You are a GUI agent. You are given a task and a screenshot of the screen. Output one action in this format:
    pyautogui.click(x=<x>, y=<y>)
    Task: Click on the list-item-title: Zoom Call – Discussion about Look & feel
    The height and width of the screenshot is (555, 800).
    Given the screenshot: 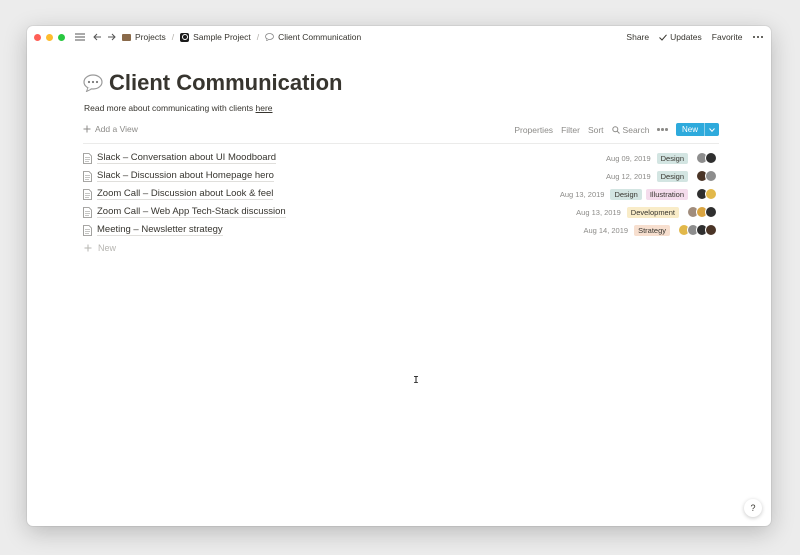 What is the action you would take?
    pyautogui.click(x=185, y=194)
    